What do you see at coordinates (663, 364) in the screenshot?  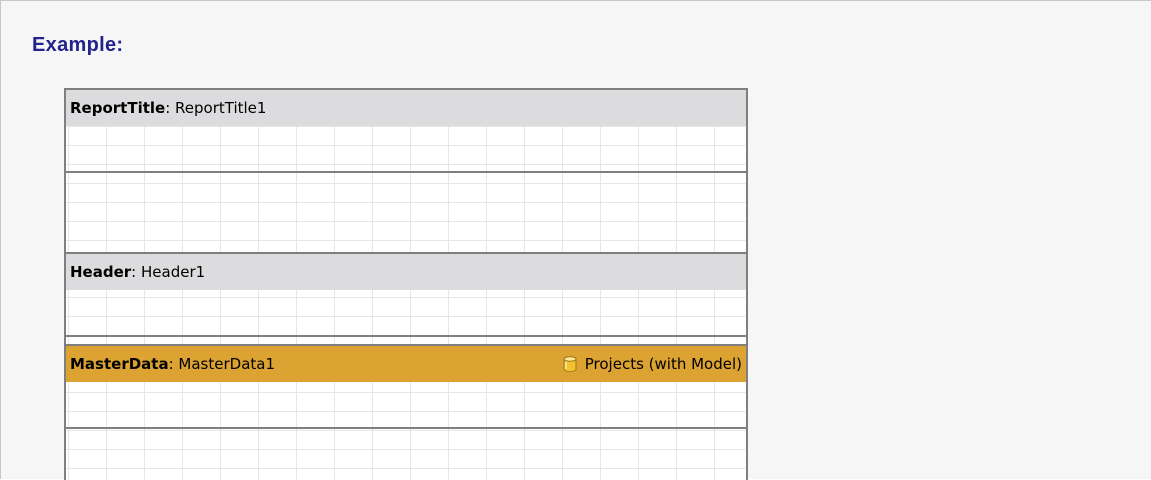 I see `datasource-label: Projects (with Model)` at bounding box center [663, 364].